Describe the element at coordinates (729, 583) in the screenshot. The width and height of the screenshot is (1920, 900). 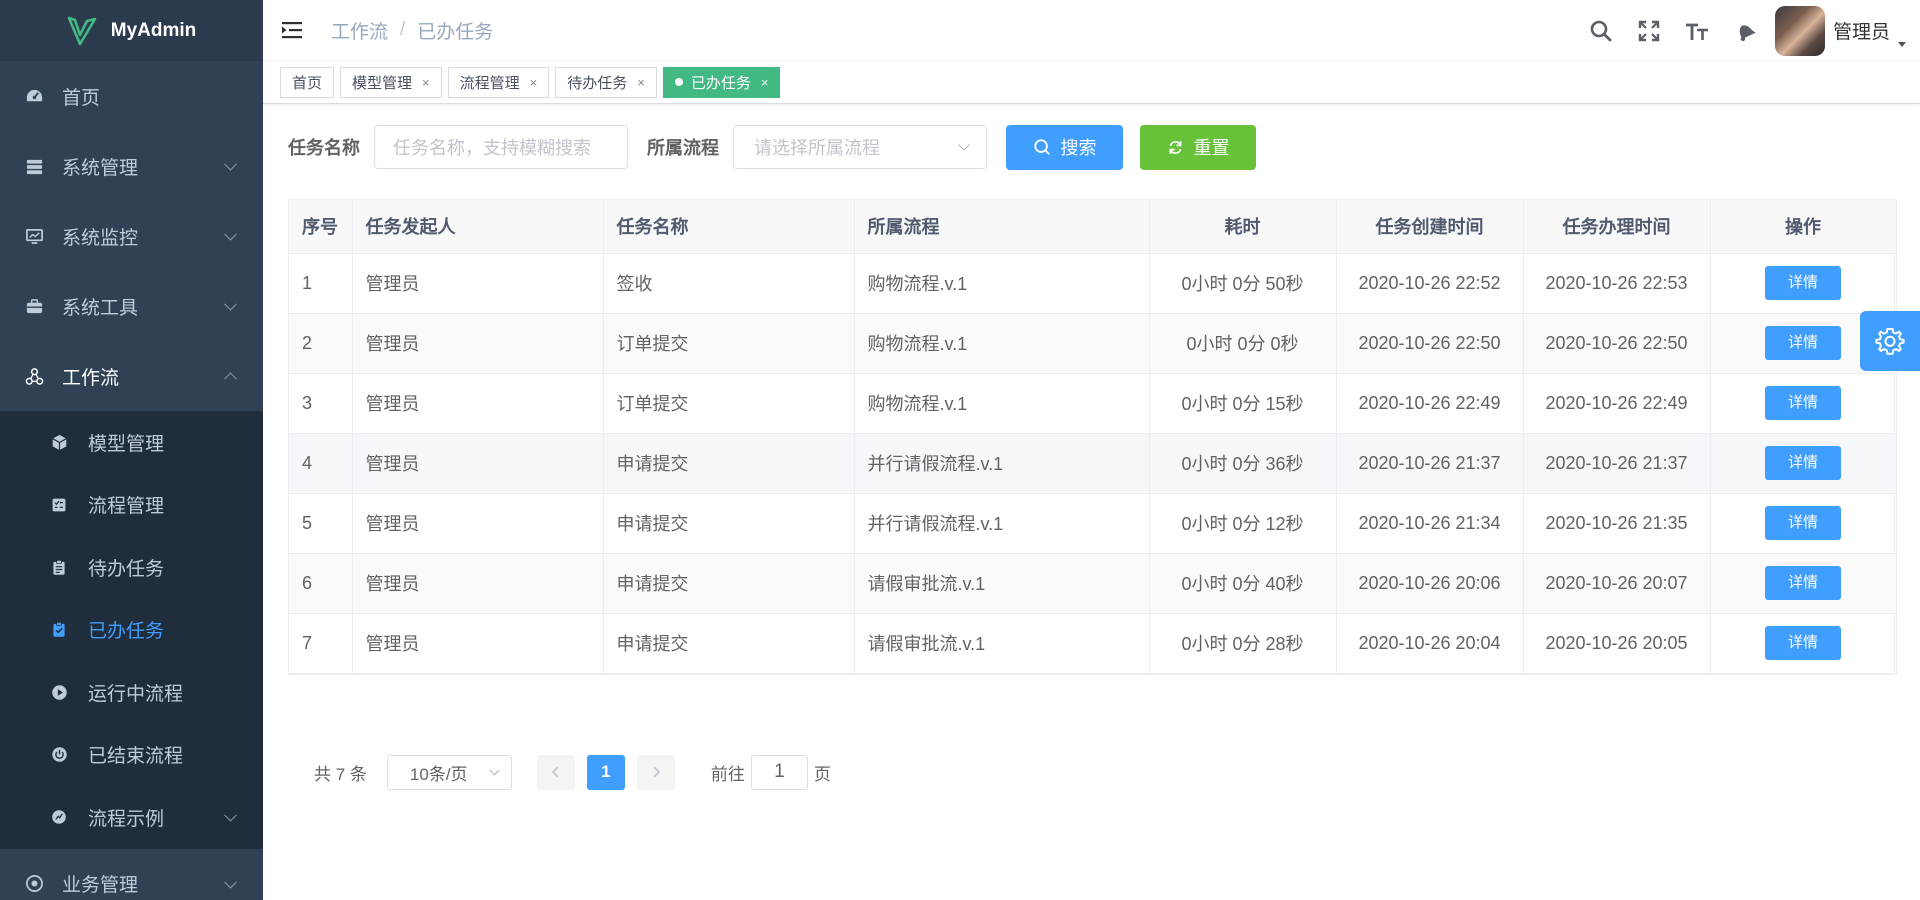
I see `cell-task-name: 申请提交` at that location.